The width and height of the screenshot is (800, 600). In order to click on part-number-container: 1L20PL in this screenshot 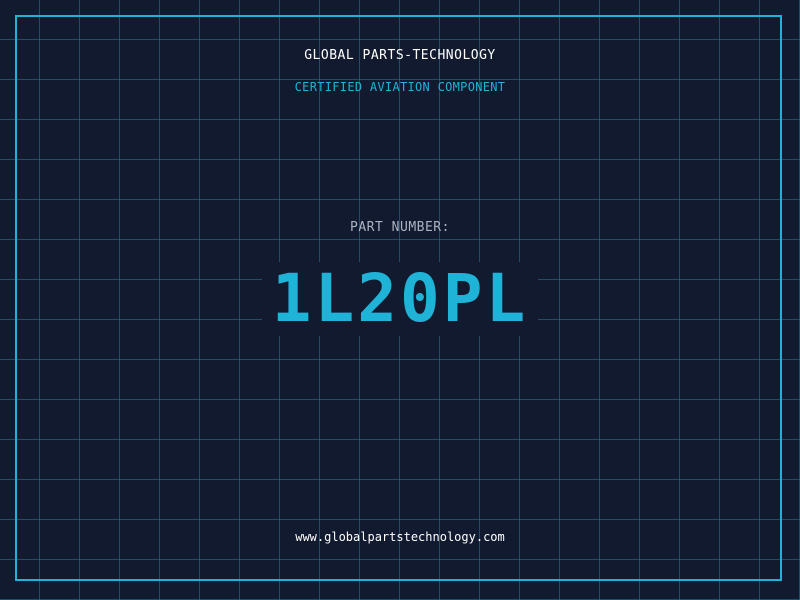, I will do `click(400, 299)`.